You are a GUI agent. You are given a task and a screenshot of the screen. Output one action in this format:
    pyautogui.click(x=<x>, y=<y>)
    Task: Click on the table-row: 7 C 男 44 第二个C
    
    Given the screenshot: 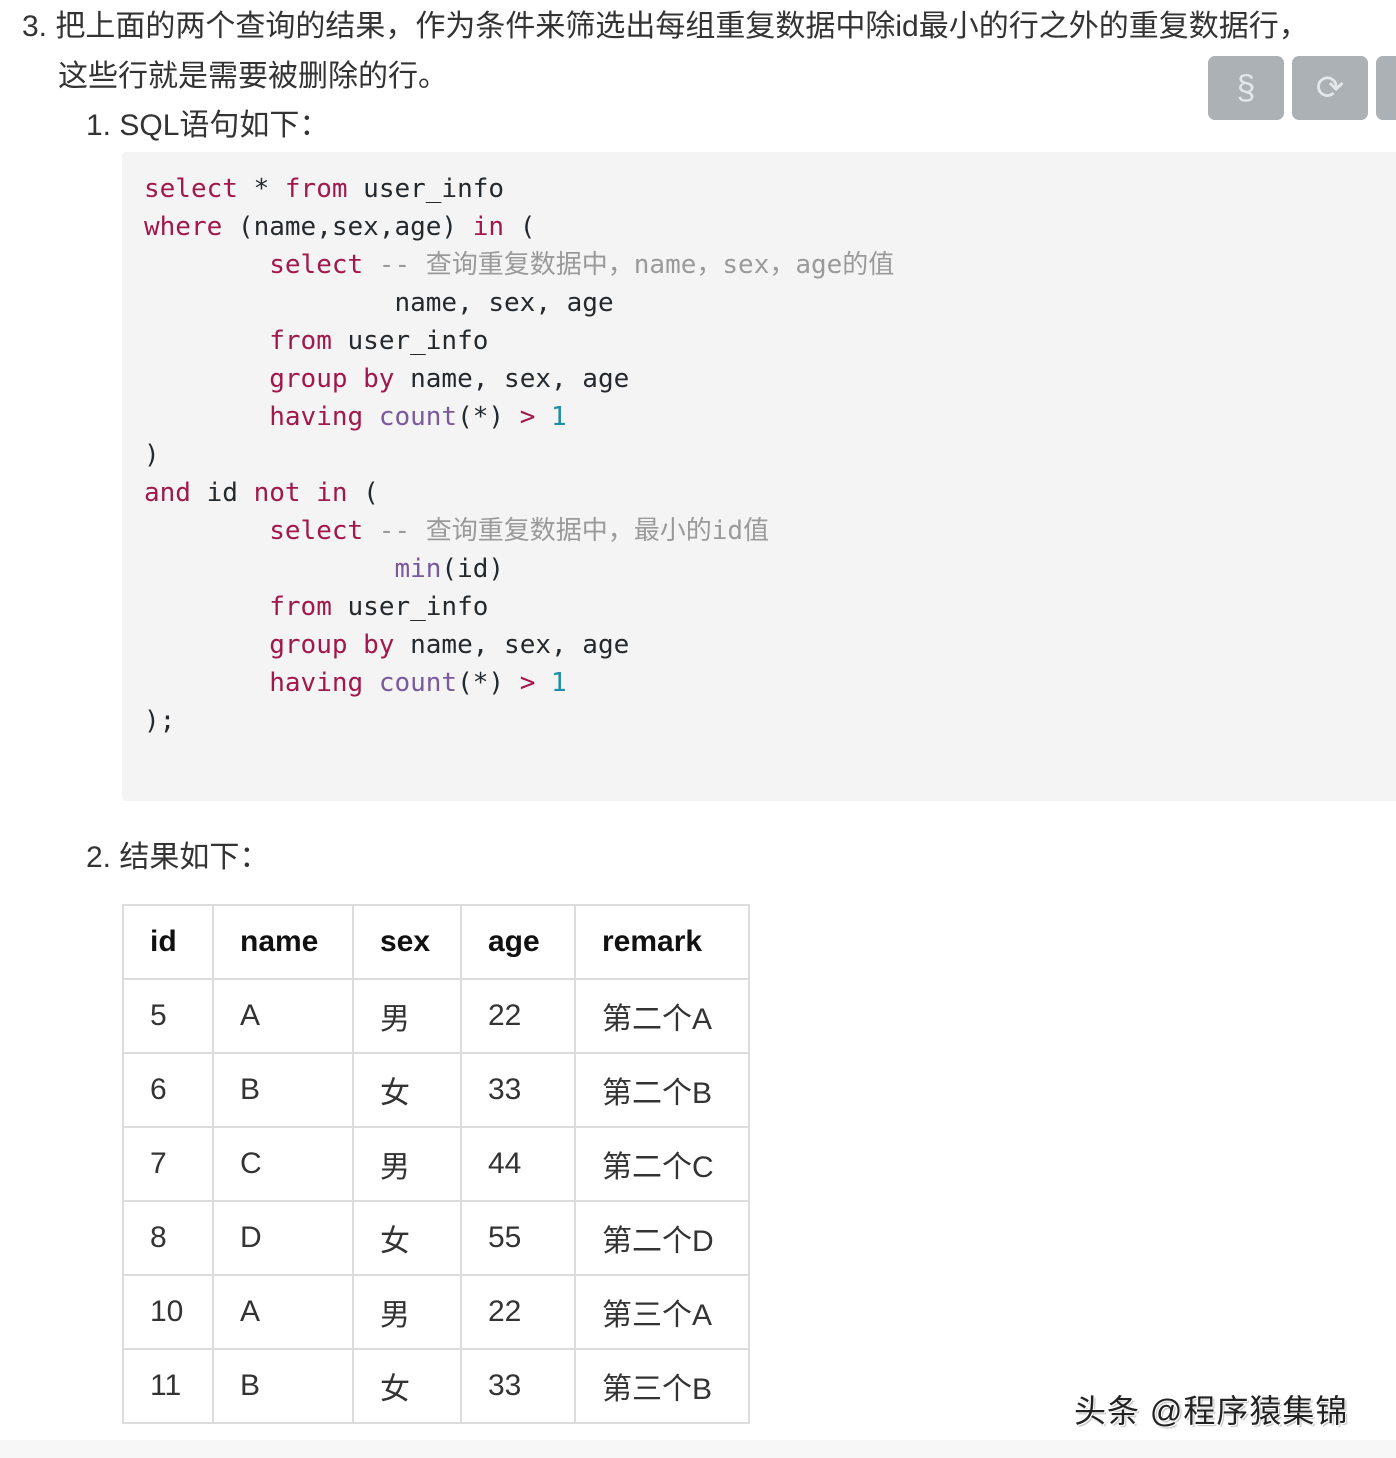 What is the action you would take?
    pyautogui.click(x=436, y=1164)
    